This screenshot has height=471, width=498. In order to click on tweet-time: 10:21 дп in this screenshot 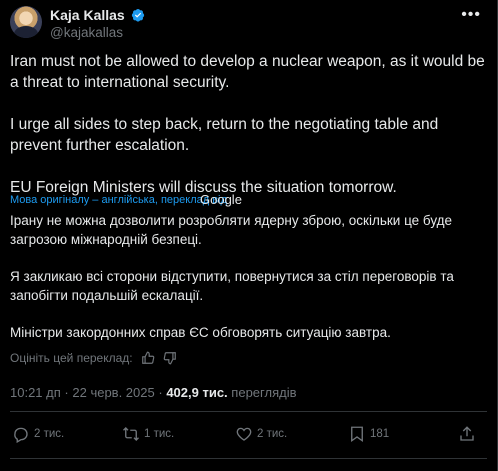, I will do `click(35, 392)`.